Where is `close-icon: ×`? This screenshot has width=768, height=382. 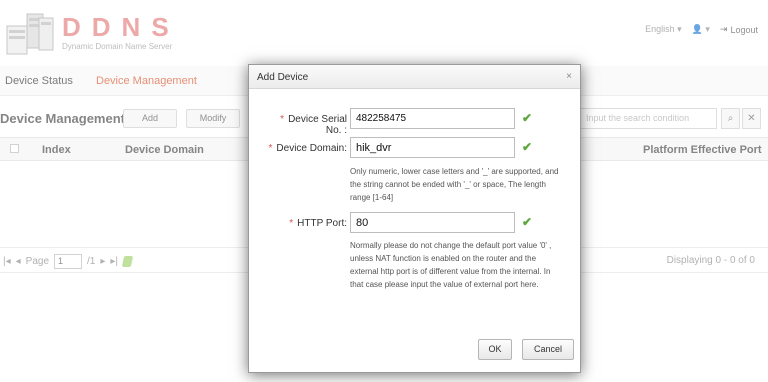 close-icon: × is located at coordinates (569, 76).